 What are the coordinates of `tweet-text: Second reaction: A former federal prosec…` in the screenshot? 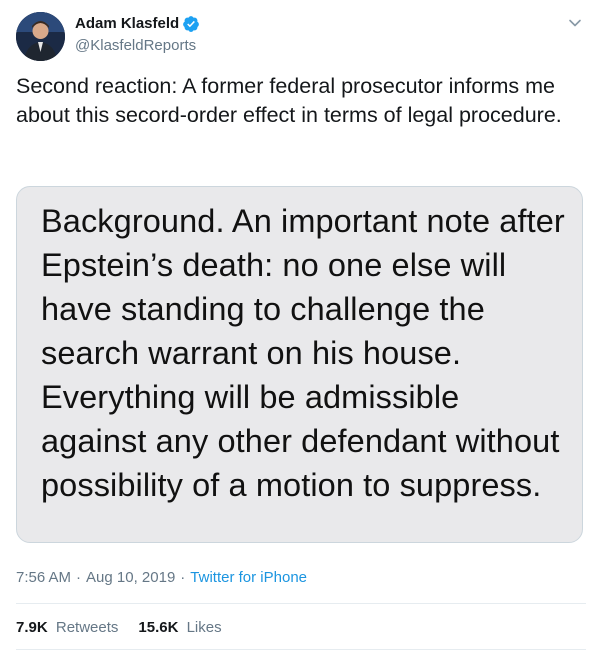 It's located at (289, 100).